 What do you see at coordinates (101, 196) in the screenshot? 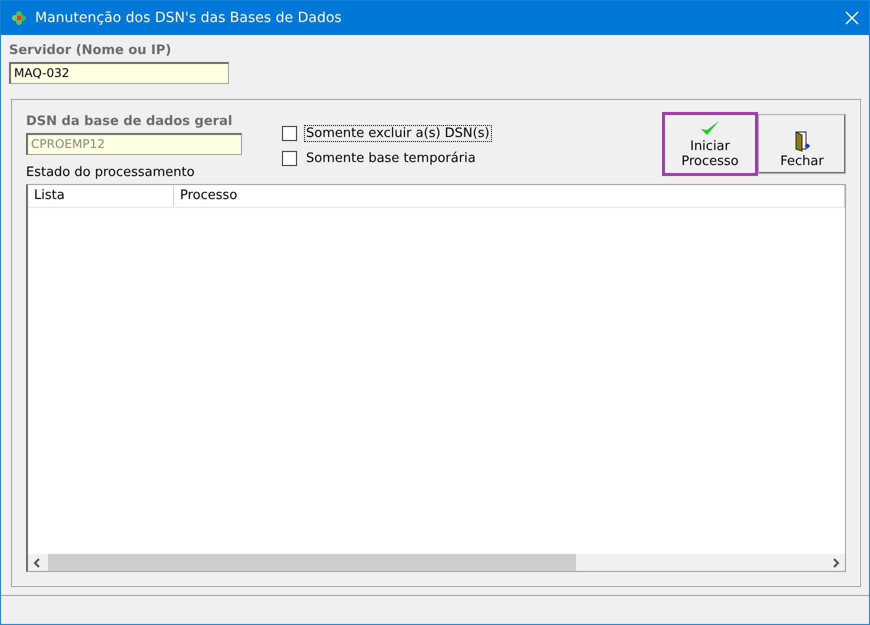
I see `column-header: Lista` at bounding box center [101, 196].